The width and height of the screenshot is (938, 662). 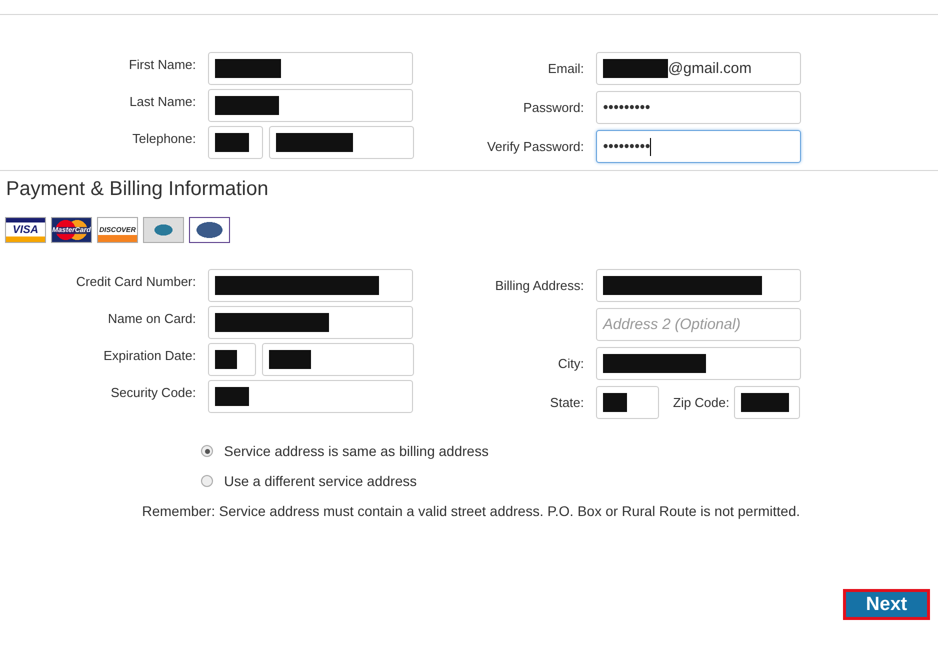 I want to click on field-label: City:, so click(x=571, y=363).